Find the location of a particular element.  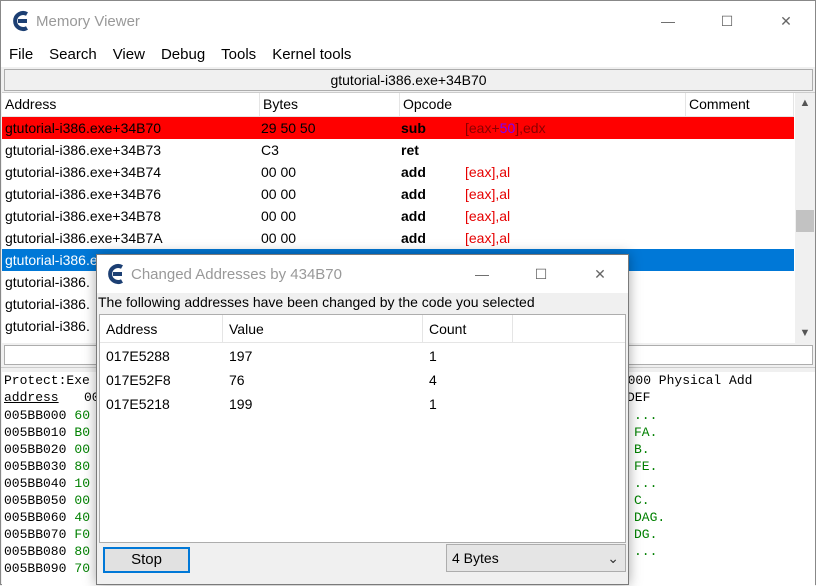

current-address-bar: gtutorial-i386.exe+34B70 is located at coordinates (408, 80).